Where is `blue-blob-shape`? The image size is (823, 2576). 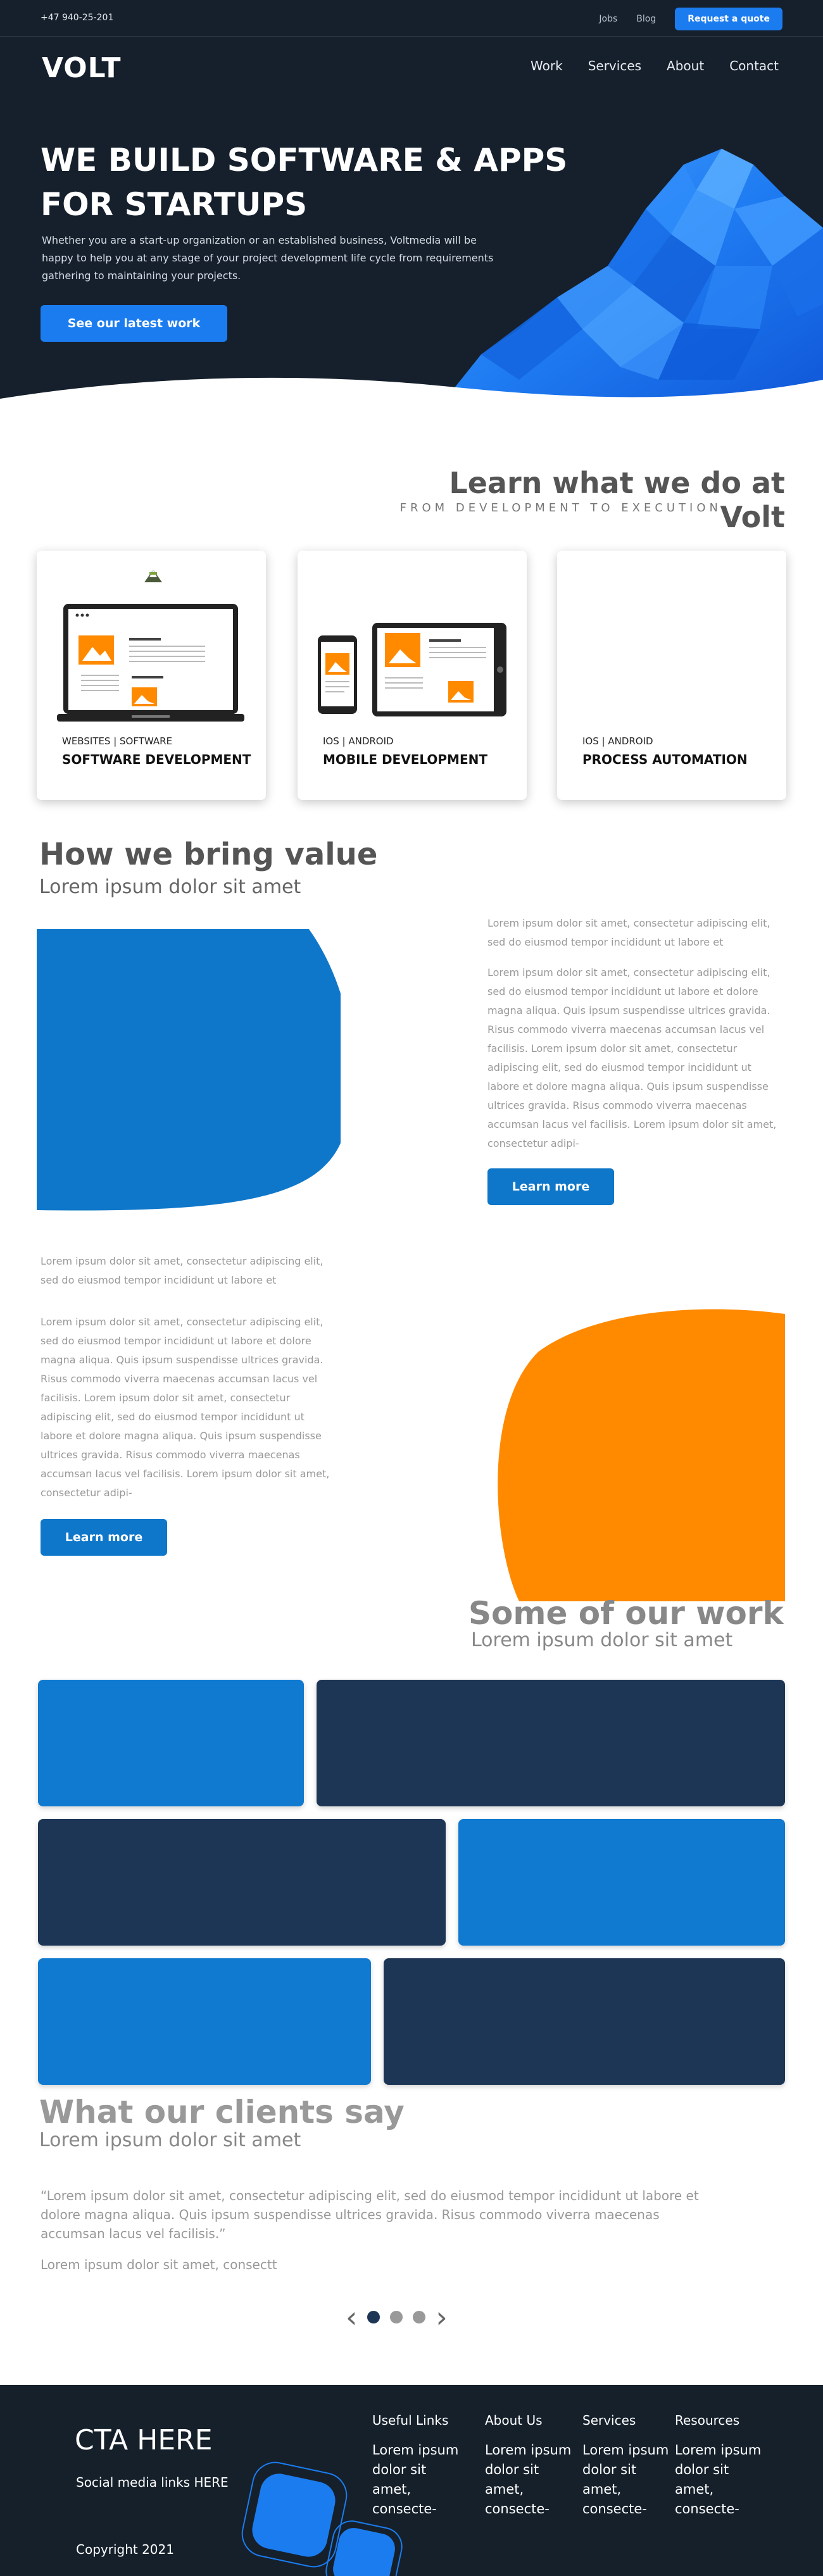 blue-blob-shape is located at coordinates (189, 1070).